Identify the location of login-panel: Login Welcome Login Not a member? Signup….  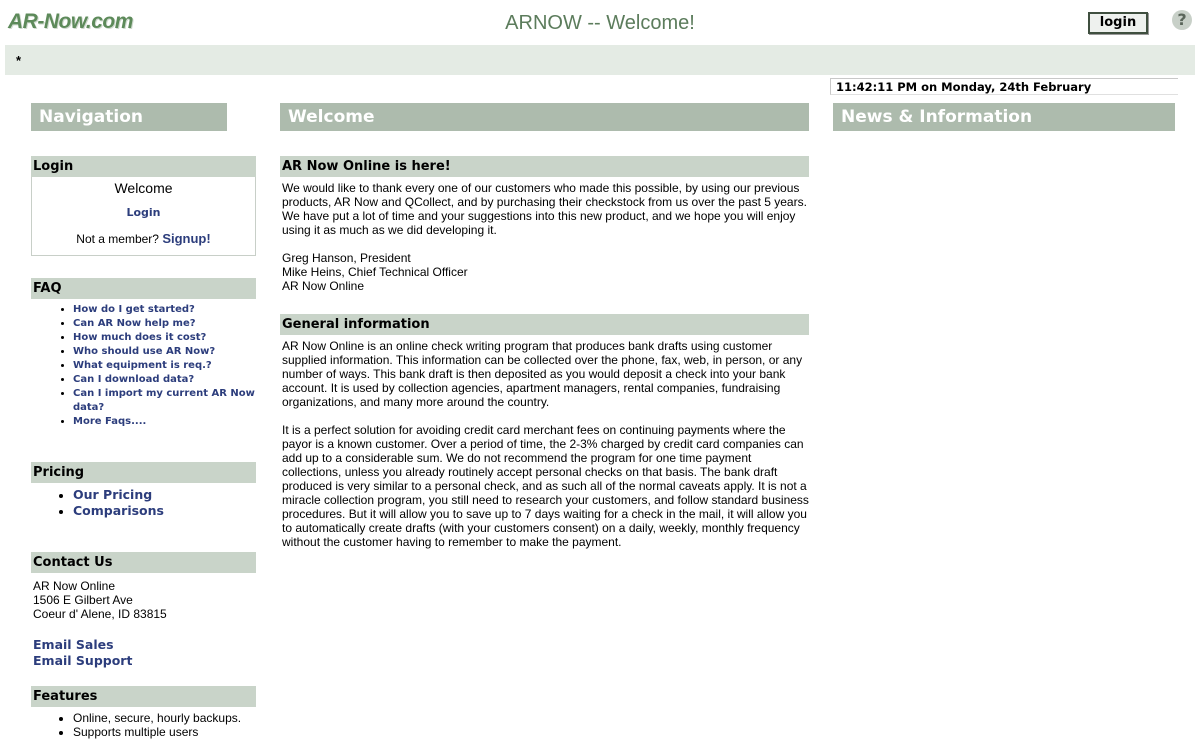
(143, 206).